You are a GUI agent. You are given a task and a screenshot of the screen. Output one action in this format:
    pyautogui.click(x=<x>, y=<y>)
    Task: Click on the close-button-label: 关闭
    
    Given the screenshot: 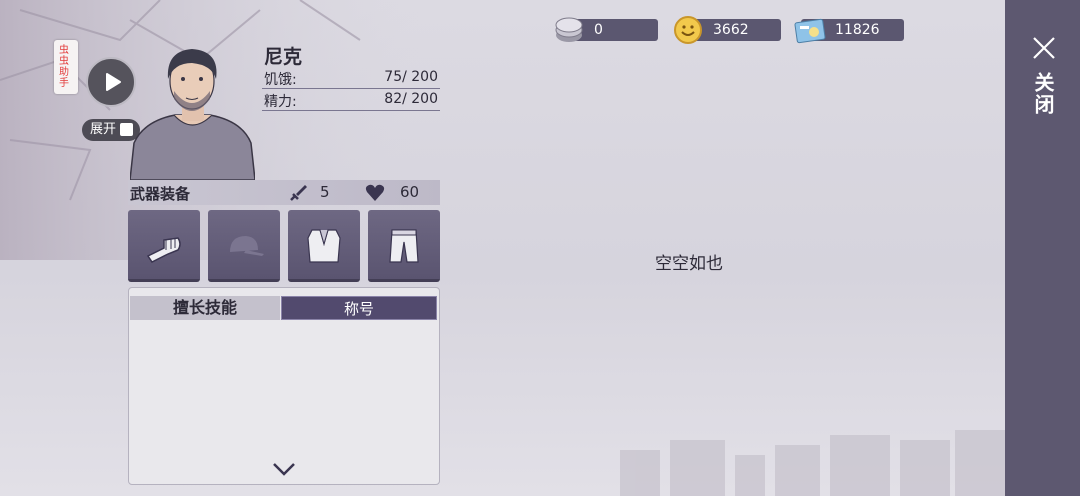 What is the action you would take?
    pyautogui.click(x=1044, y=94)
    